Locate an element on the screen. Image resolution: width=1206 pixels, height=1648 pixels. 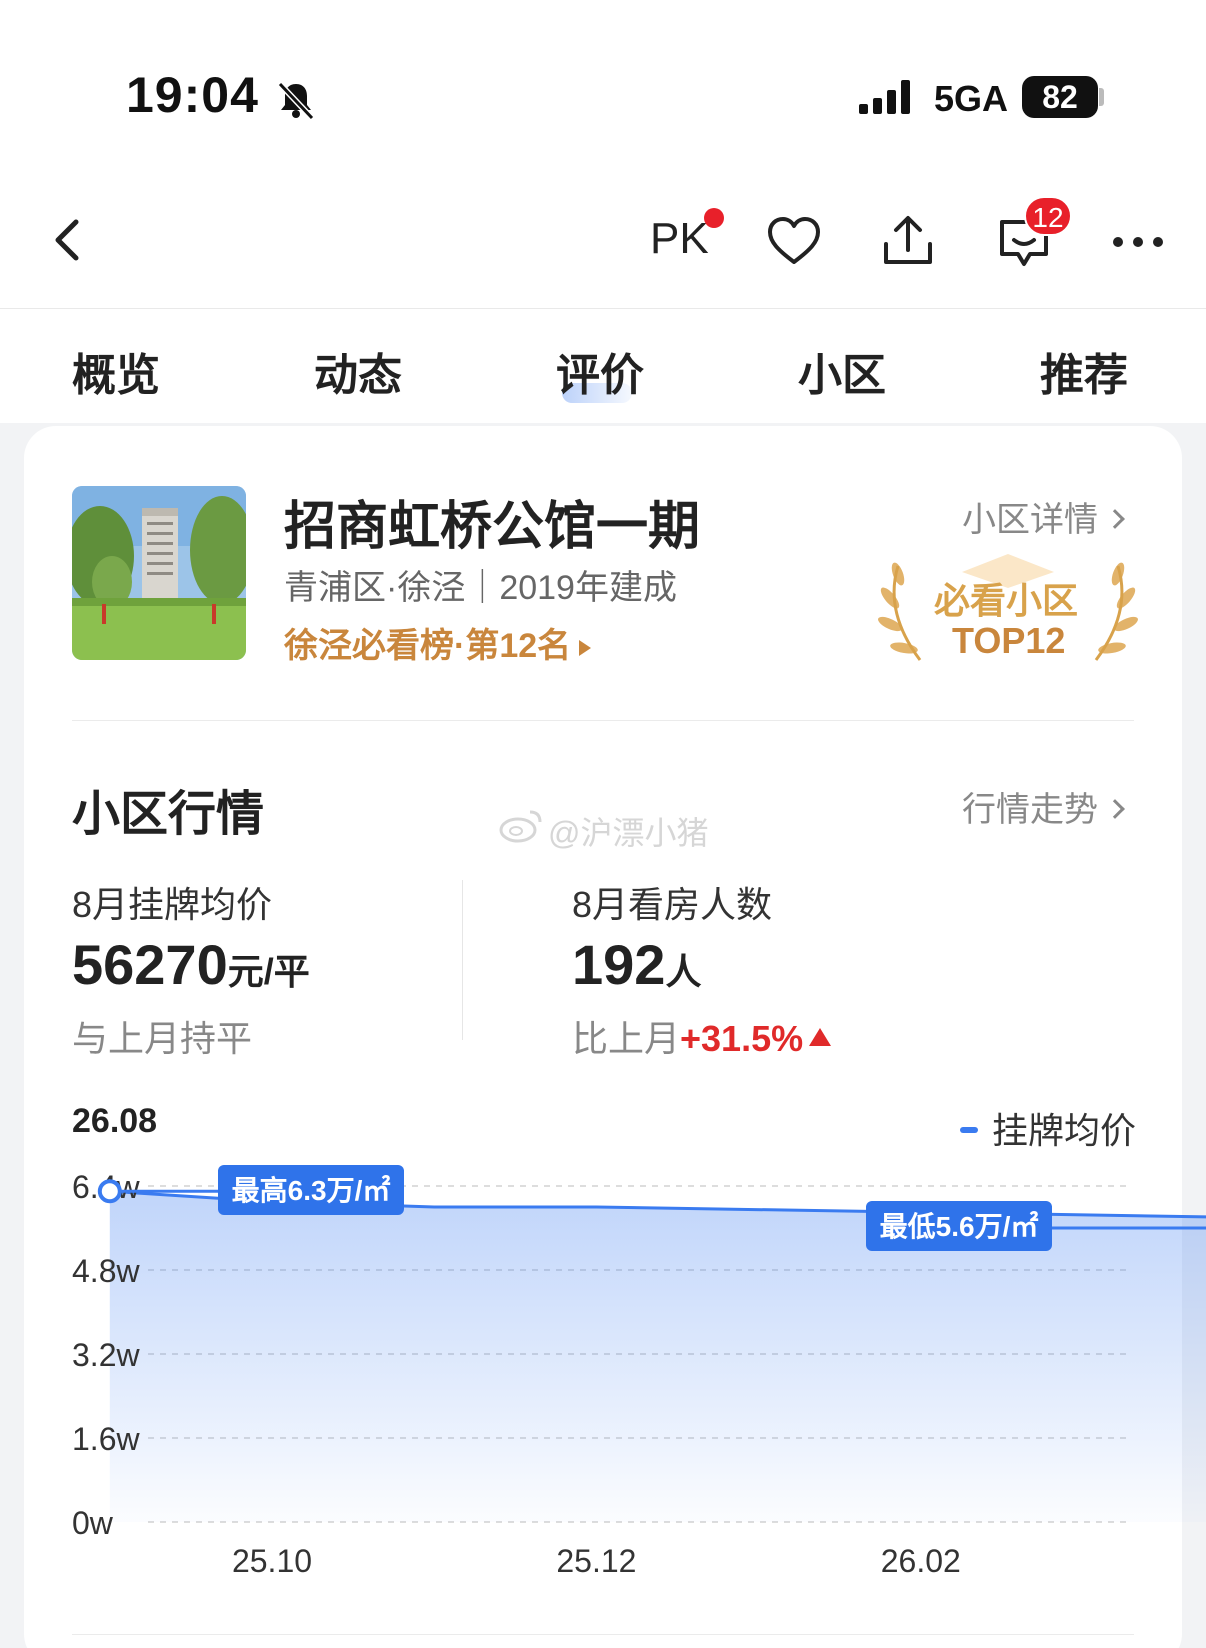
award-rank: TOP12 is located at coordinates (1009, 640).